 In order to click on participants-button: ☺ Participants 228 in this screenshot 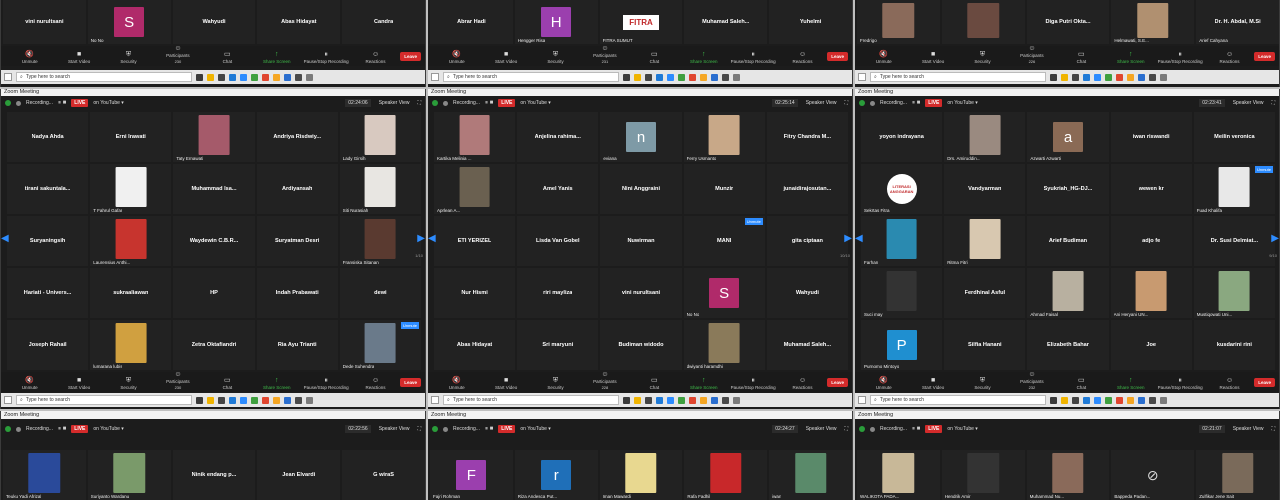, I will do `click(604, 380)`.